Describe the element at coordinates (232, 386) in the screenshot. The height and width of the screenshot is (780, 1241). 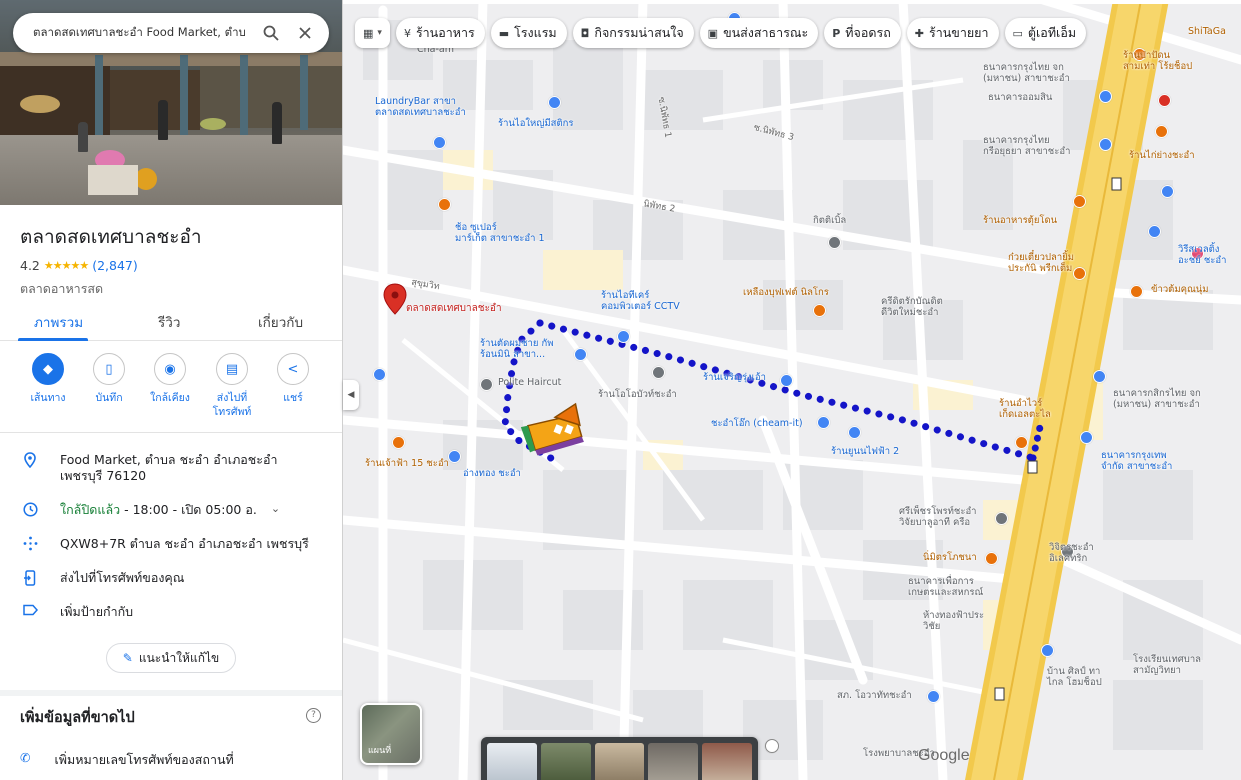
I see `send-to-phone-button: ▤ ส่งไปที่ โทรศัพท์` at that location.